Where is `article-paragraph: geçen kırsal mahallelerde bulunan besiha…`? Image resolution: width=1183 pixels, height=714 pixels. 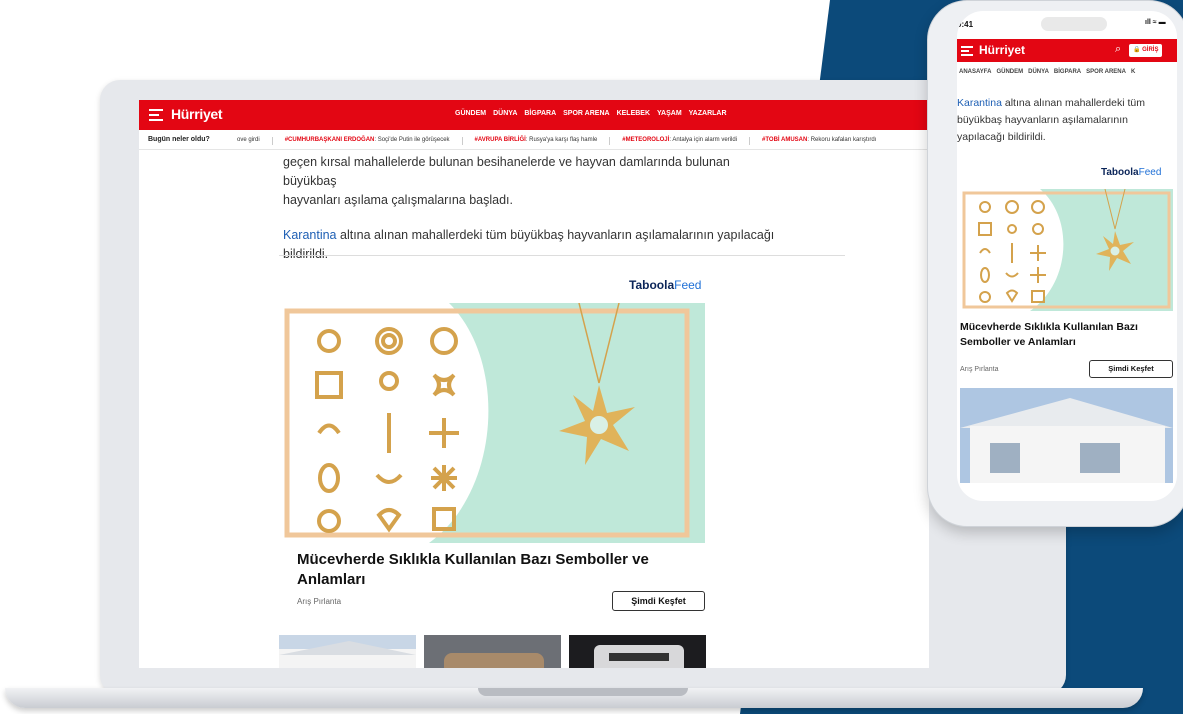
article-paragraph: geçen kırsal mahallelerde bulunan besiha… is located at coordinates (506, 181).